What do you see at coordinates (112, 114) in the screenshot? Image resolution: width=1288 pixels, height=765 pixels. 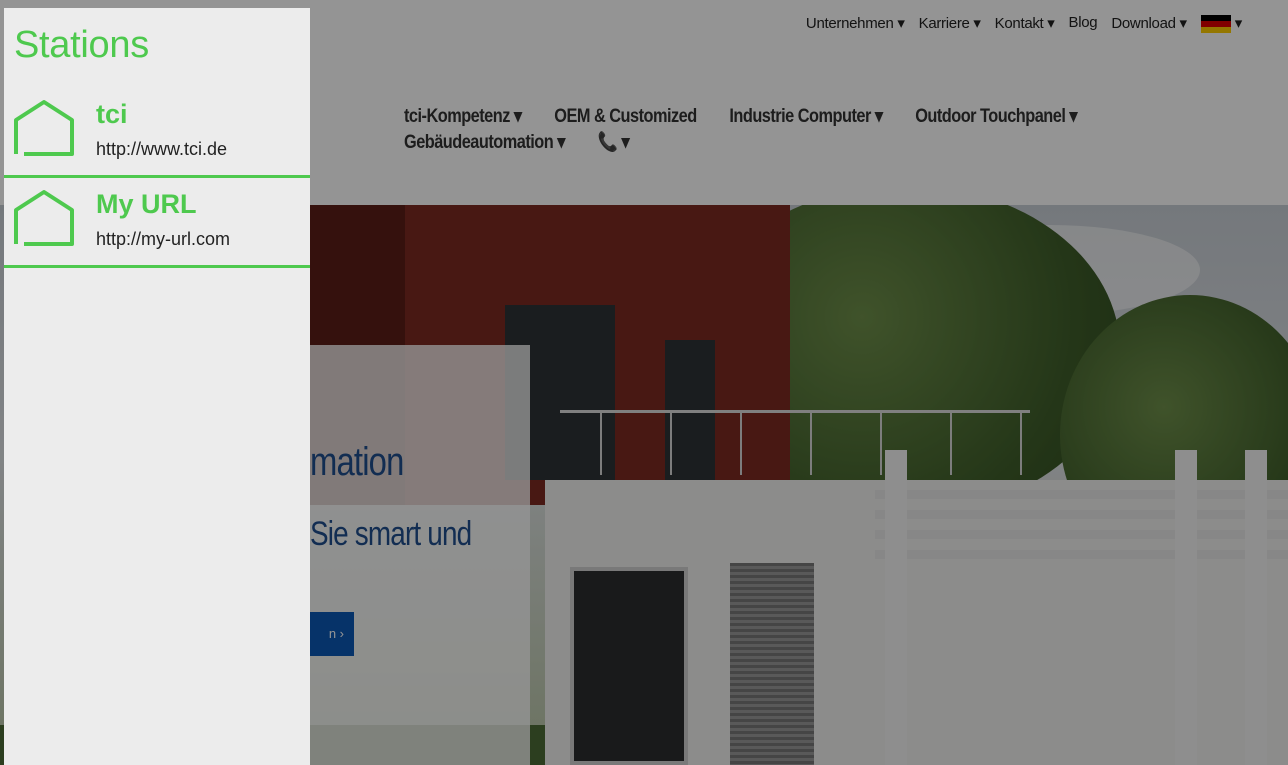 I see `station-name: tci` at bounding box center [112, 114].